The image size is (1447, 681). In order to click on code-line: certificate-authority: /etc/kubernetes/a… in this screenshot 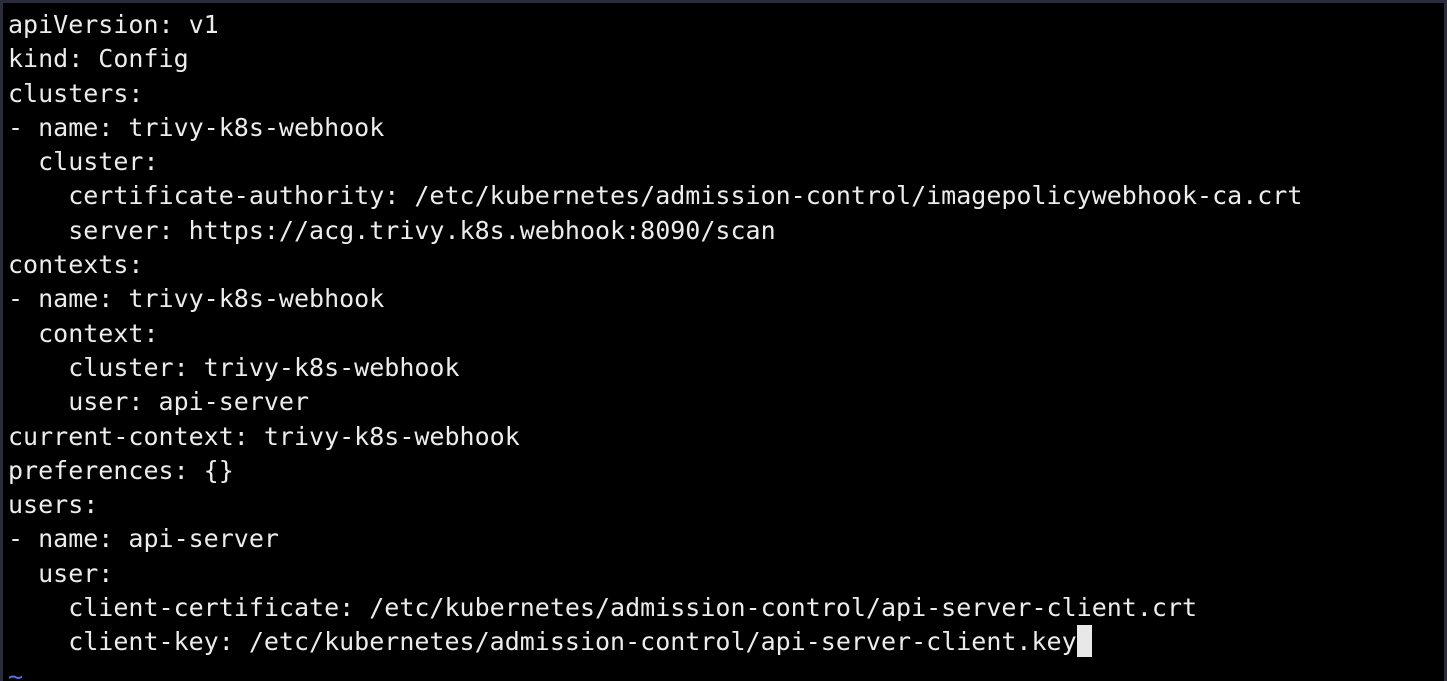, I will do `click(655, 196)`.